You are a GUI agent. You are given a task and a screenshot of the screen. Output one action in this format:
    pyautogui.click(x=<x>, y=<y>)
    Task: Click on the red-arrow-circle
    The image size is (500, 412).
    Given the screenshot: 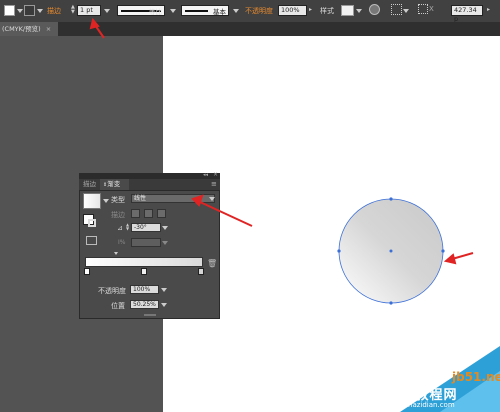 What is the action you would take?
    pyautogui.click(x=462, y=256)
    